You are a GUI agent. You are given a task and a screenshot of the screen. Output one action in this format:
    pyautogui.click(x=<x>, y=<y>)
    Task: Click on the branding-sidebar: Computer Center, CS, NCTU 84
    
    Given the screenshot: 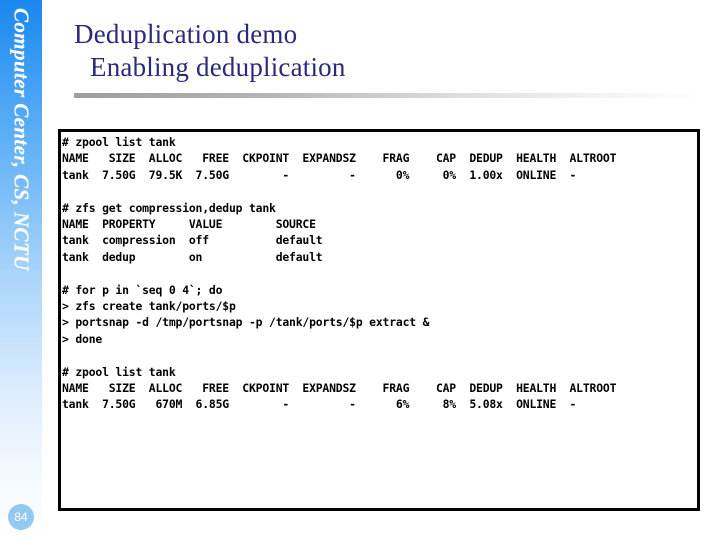 What is the action you would take?
    pyautogui.click(x=21, y=270)
    